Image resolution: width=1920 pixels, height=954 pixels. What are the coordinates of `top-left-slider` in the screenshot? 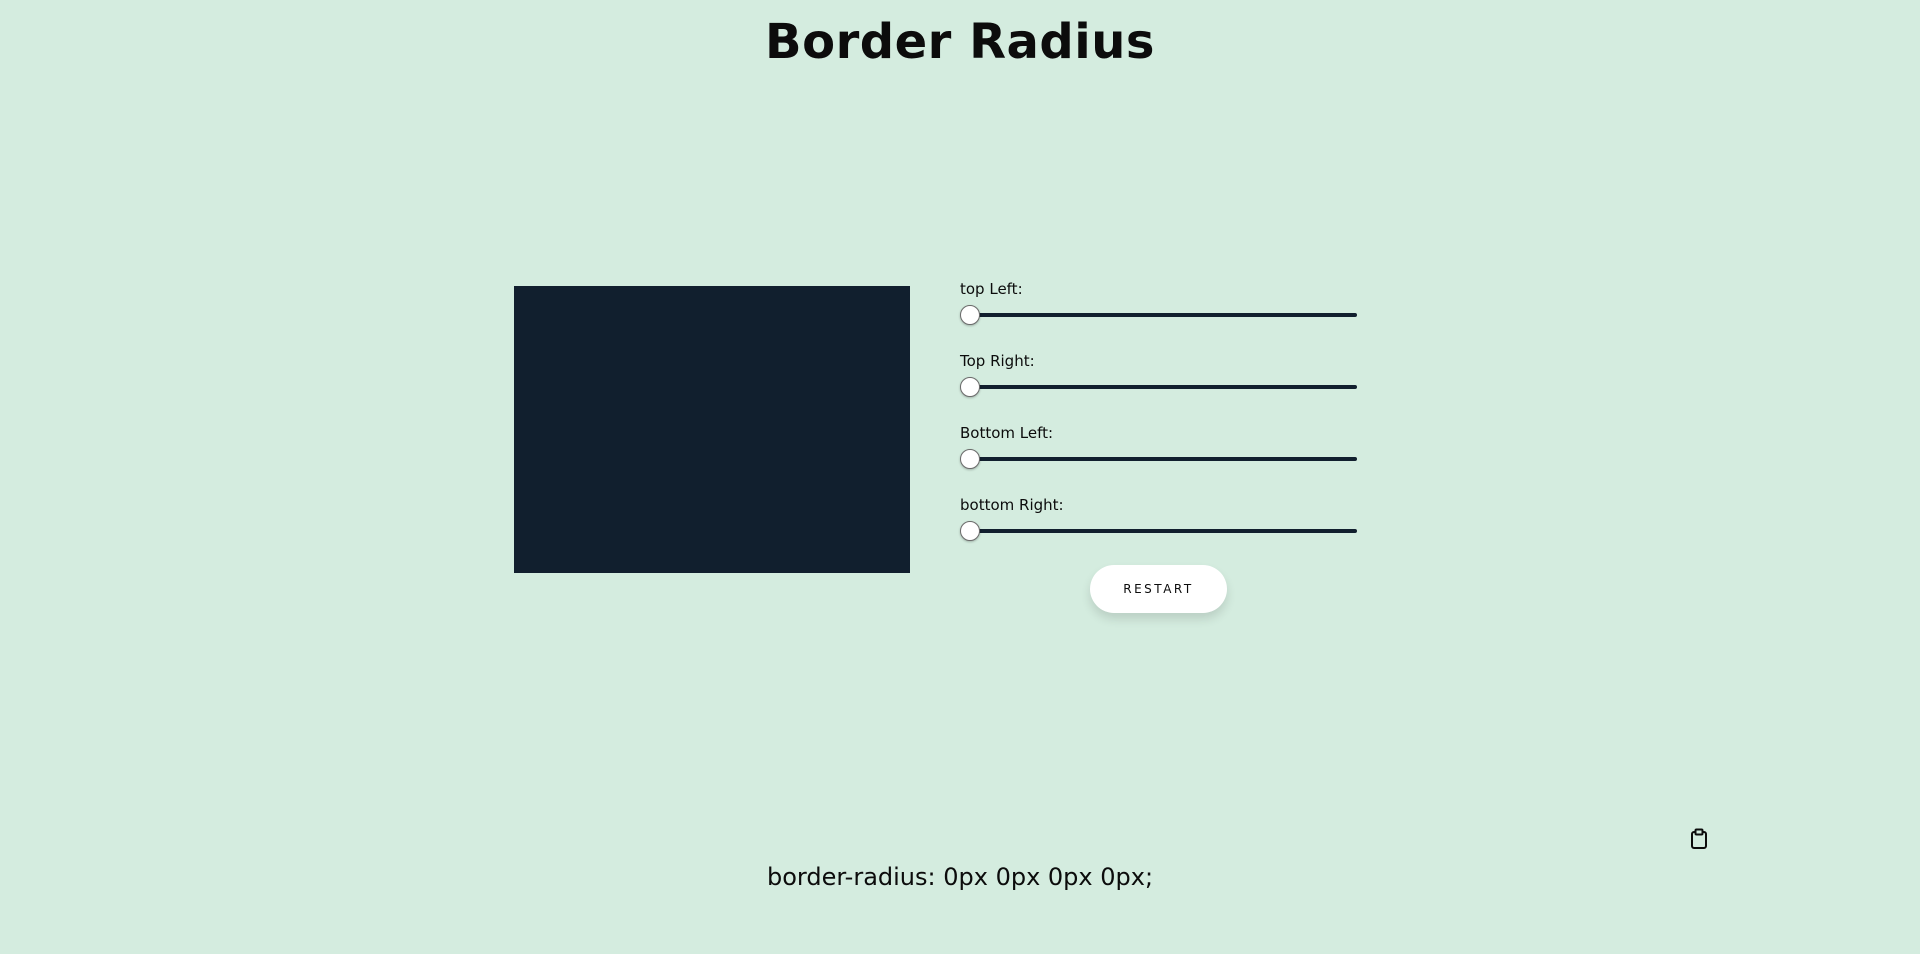 It's located at (1158, 315).